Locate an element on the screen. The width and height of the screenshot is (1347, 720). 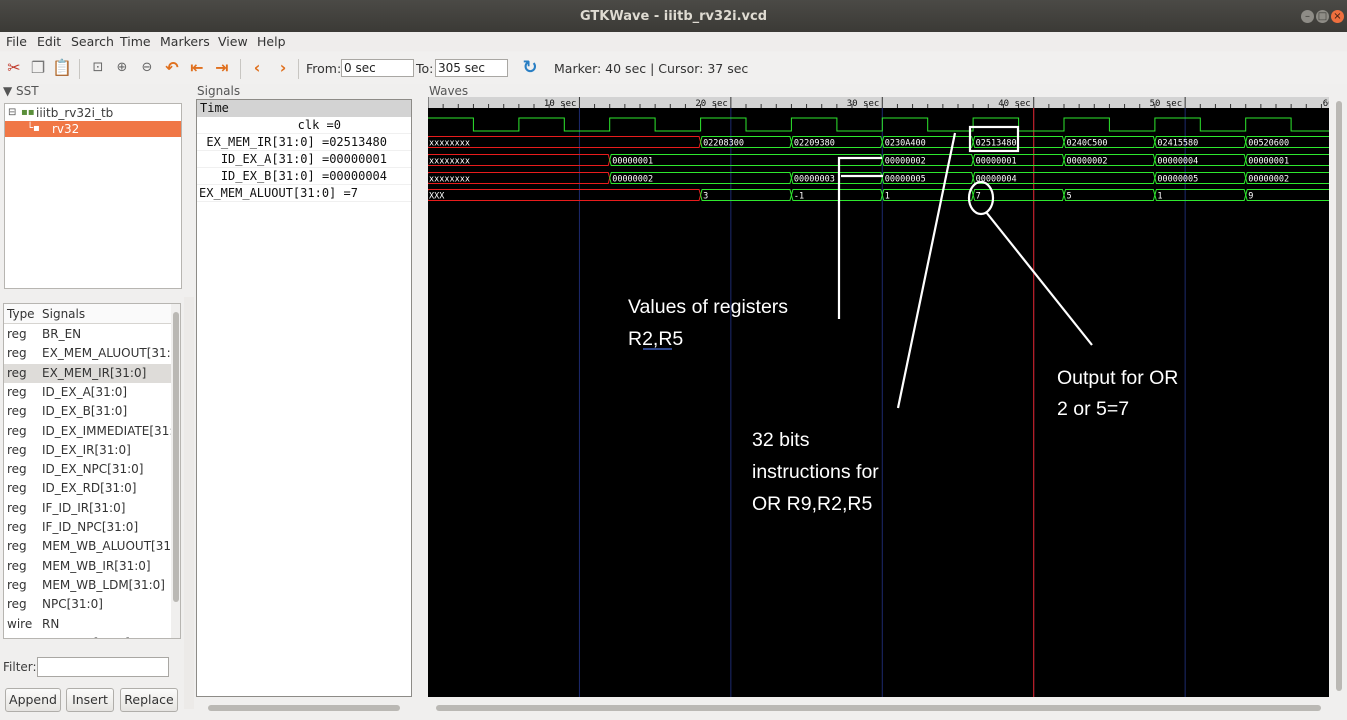
signal-list-row: reg EX_MEM_IR[31:0] is located at coordinates (88, 373).